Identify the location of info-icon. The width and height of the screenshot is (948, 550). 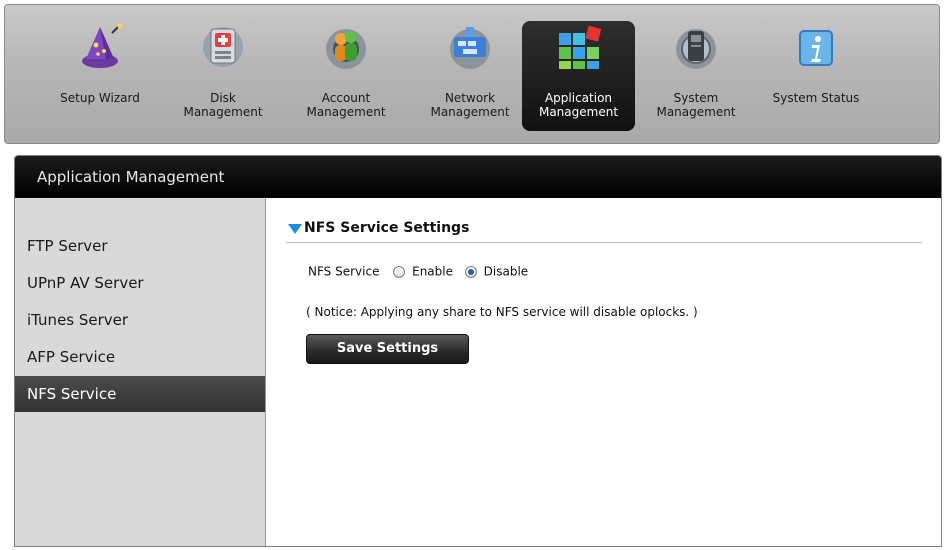
(816, 48).